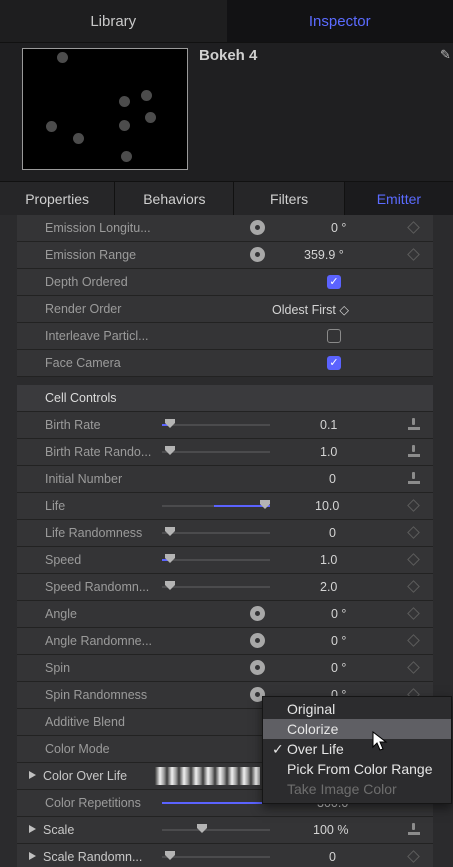  I want to click on row-value: 359.9 °, so click(324, 255).